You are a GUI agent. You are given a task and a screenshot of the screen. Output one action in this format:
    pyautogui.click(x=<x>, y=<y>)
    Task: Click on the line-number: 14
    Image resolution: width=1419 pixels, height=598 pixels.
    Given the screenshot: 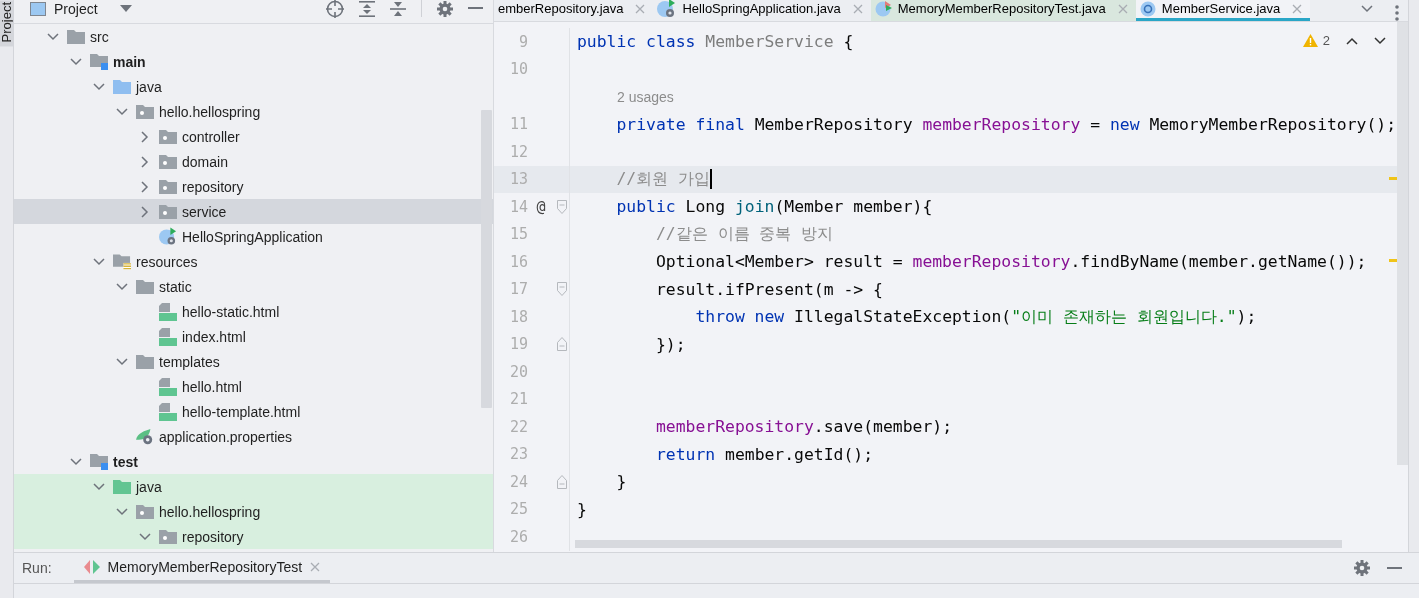 What is the action you would take?
    pyautogui.click(x=518, y=206)
    